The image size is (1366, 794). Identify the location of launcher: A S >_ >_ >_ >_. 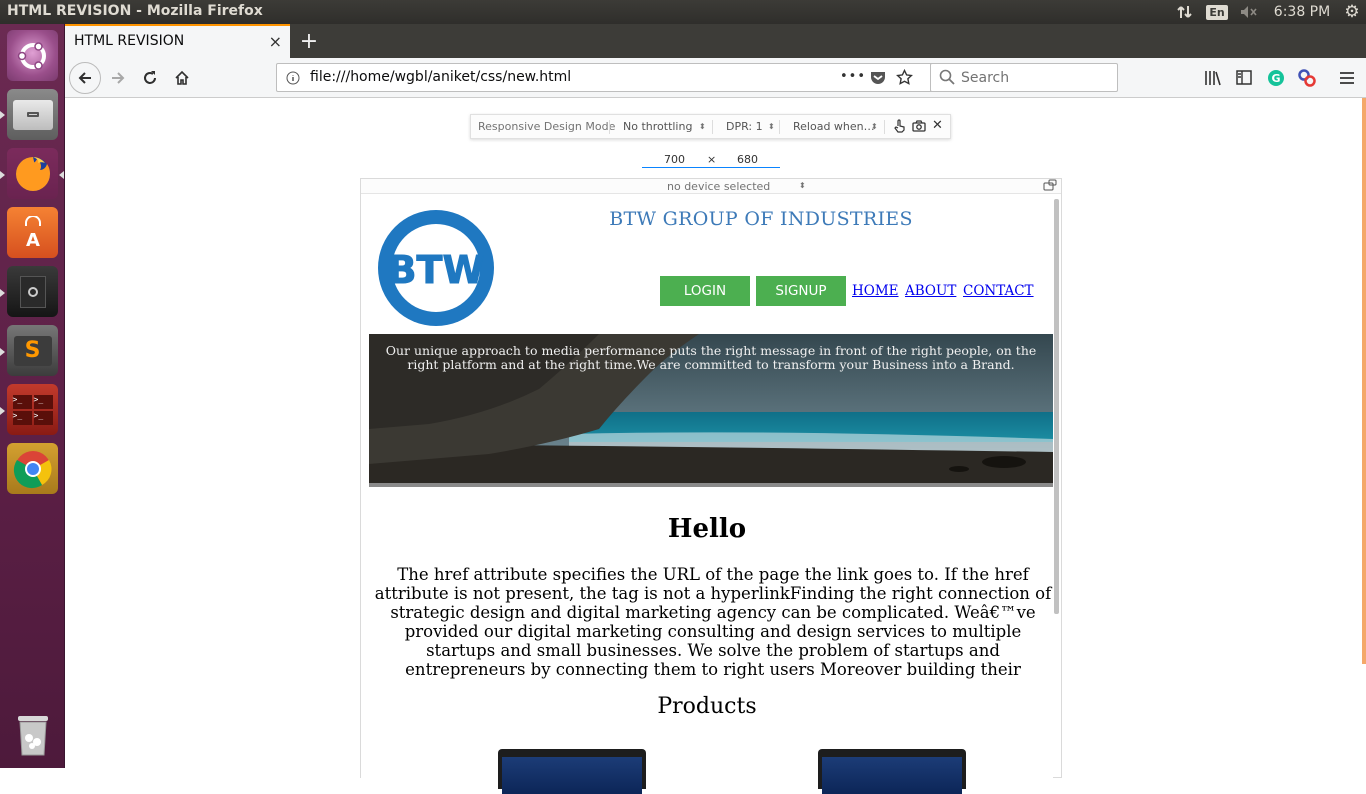
(32, 396).